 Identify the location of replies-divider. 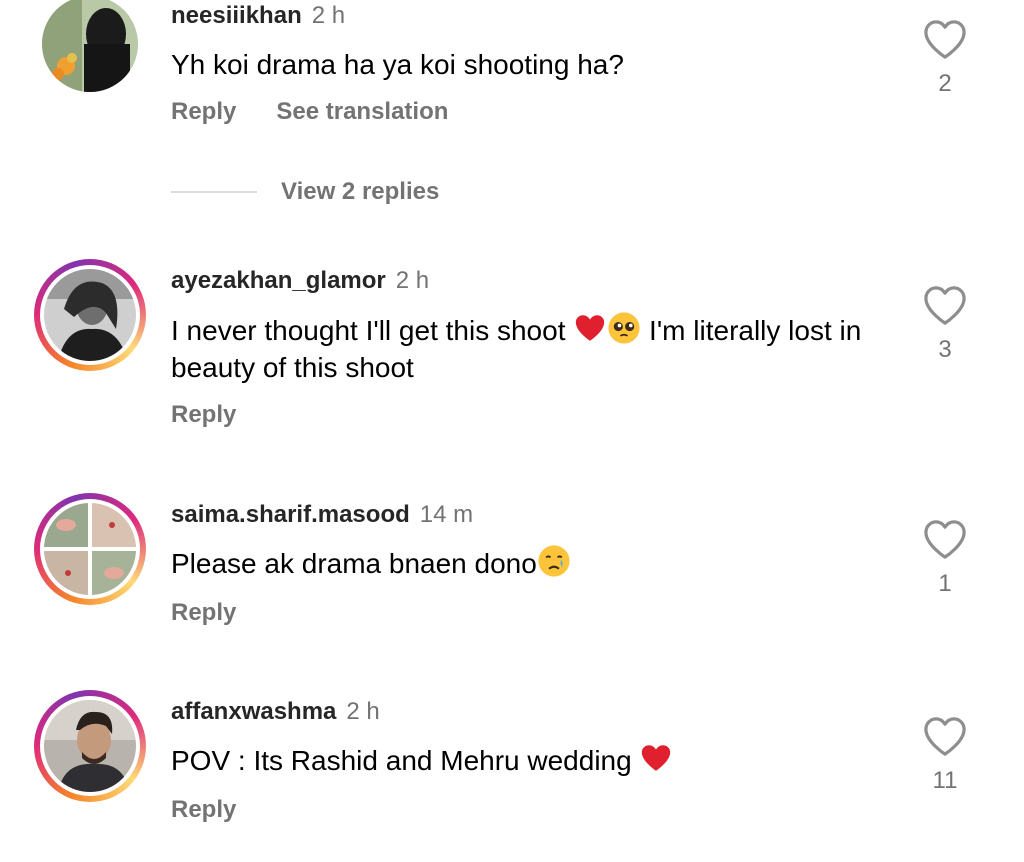
(214, 192).